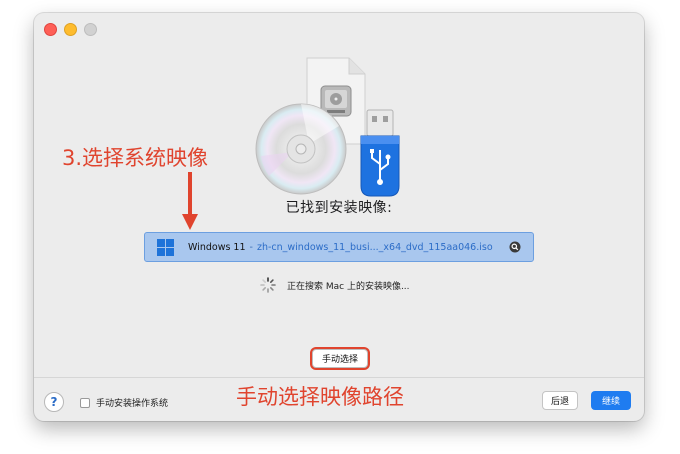 This screenshot has width=680, height=454. Describe the element at coordinates (611, 400) in the screenshot. I see `continue-button: 继续` at that location.